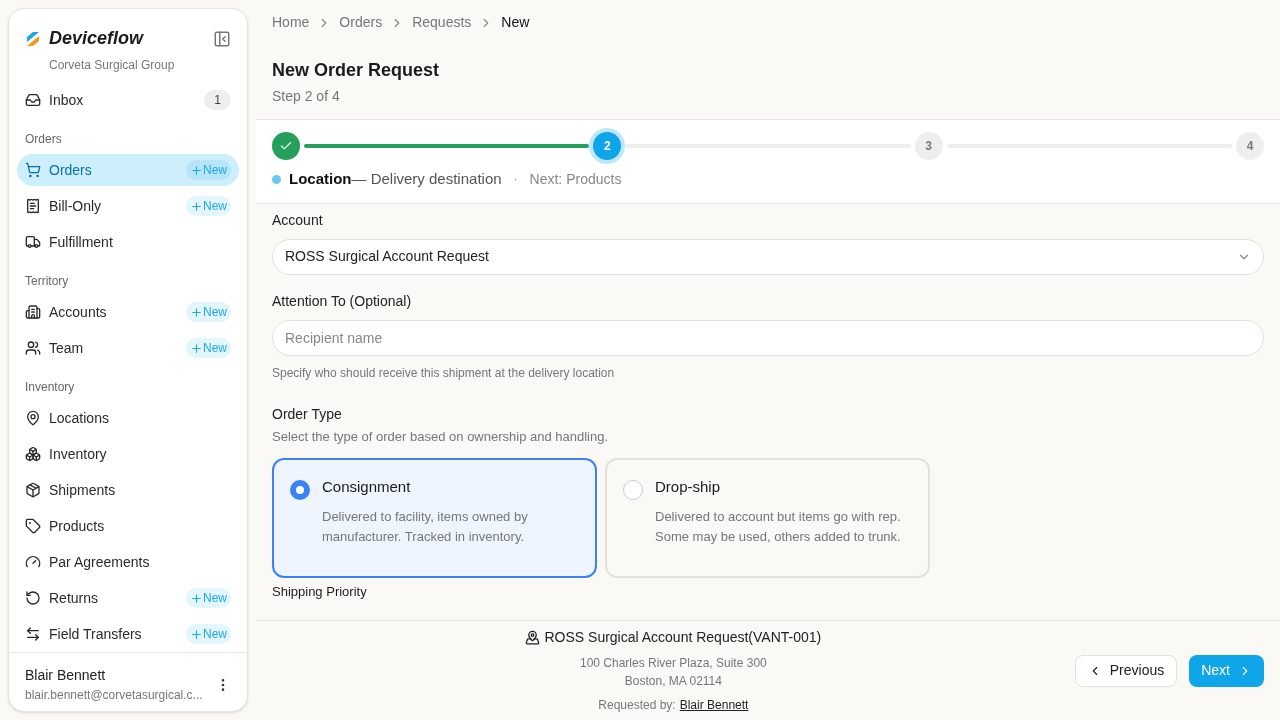 Image resolution: width=1280 pixels, height=720 pixels. What do you see at coordinates (67, 100) in the screenshot?
I see `nav-label: Inbox` at bounding box center [67, 100].